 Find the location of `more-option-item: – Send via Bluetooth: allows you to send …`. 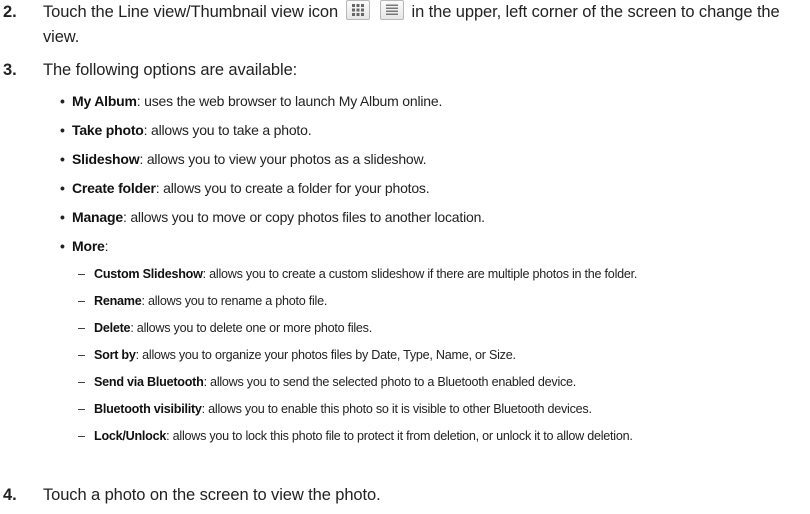

more-option-item: – Send via Bluetooth: allows you to send … is located at coordinates (327, 382).